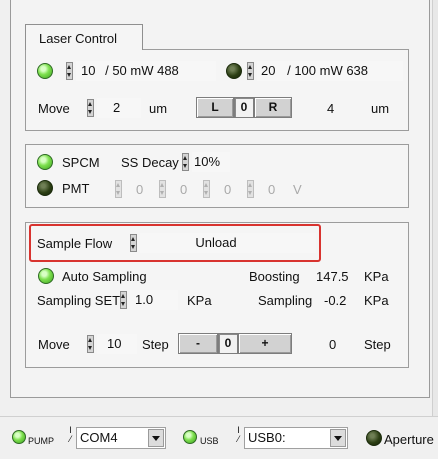  Describe the element at coordinates (285, 300) in the screenshot. I see `sampling-label: Sampling` at that location.